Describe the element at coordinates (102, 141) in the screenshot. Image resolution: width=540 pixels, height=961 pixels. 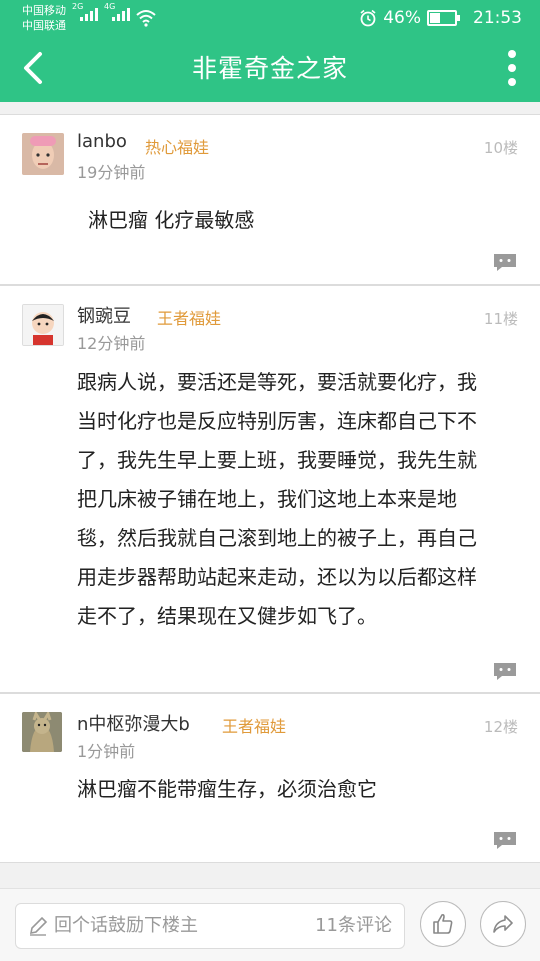
I see `username: lanbo` at that location.